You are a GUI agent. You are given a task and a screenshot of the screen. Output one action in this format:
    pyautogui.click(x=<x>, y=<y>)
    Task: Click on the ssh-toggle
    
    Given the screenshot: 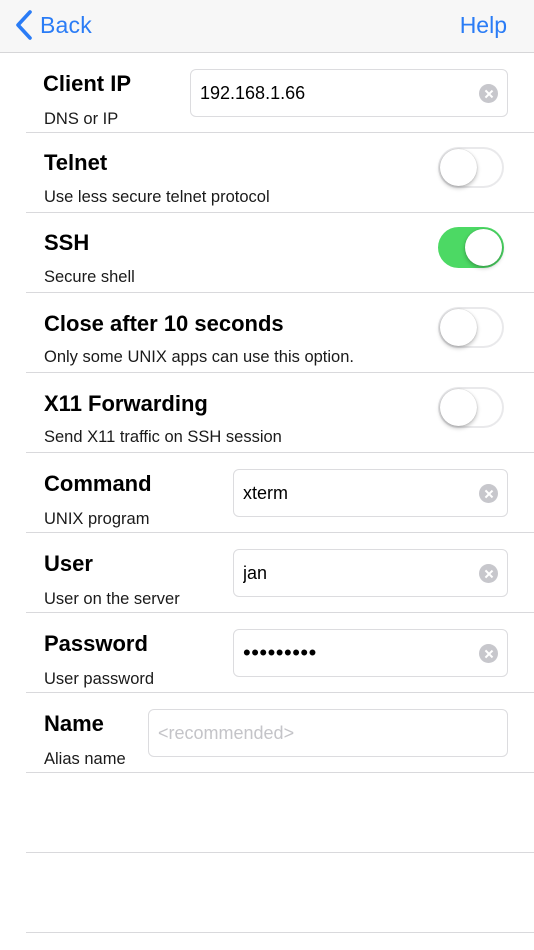 What is the action you would take?
    pyautogui.click(x=471, y=247)
    